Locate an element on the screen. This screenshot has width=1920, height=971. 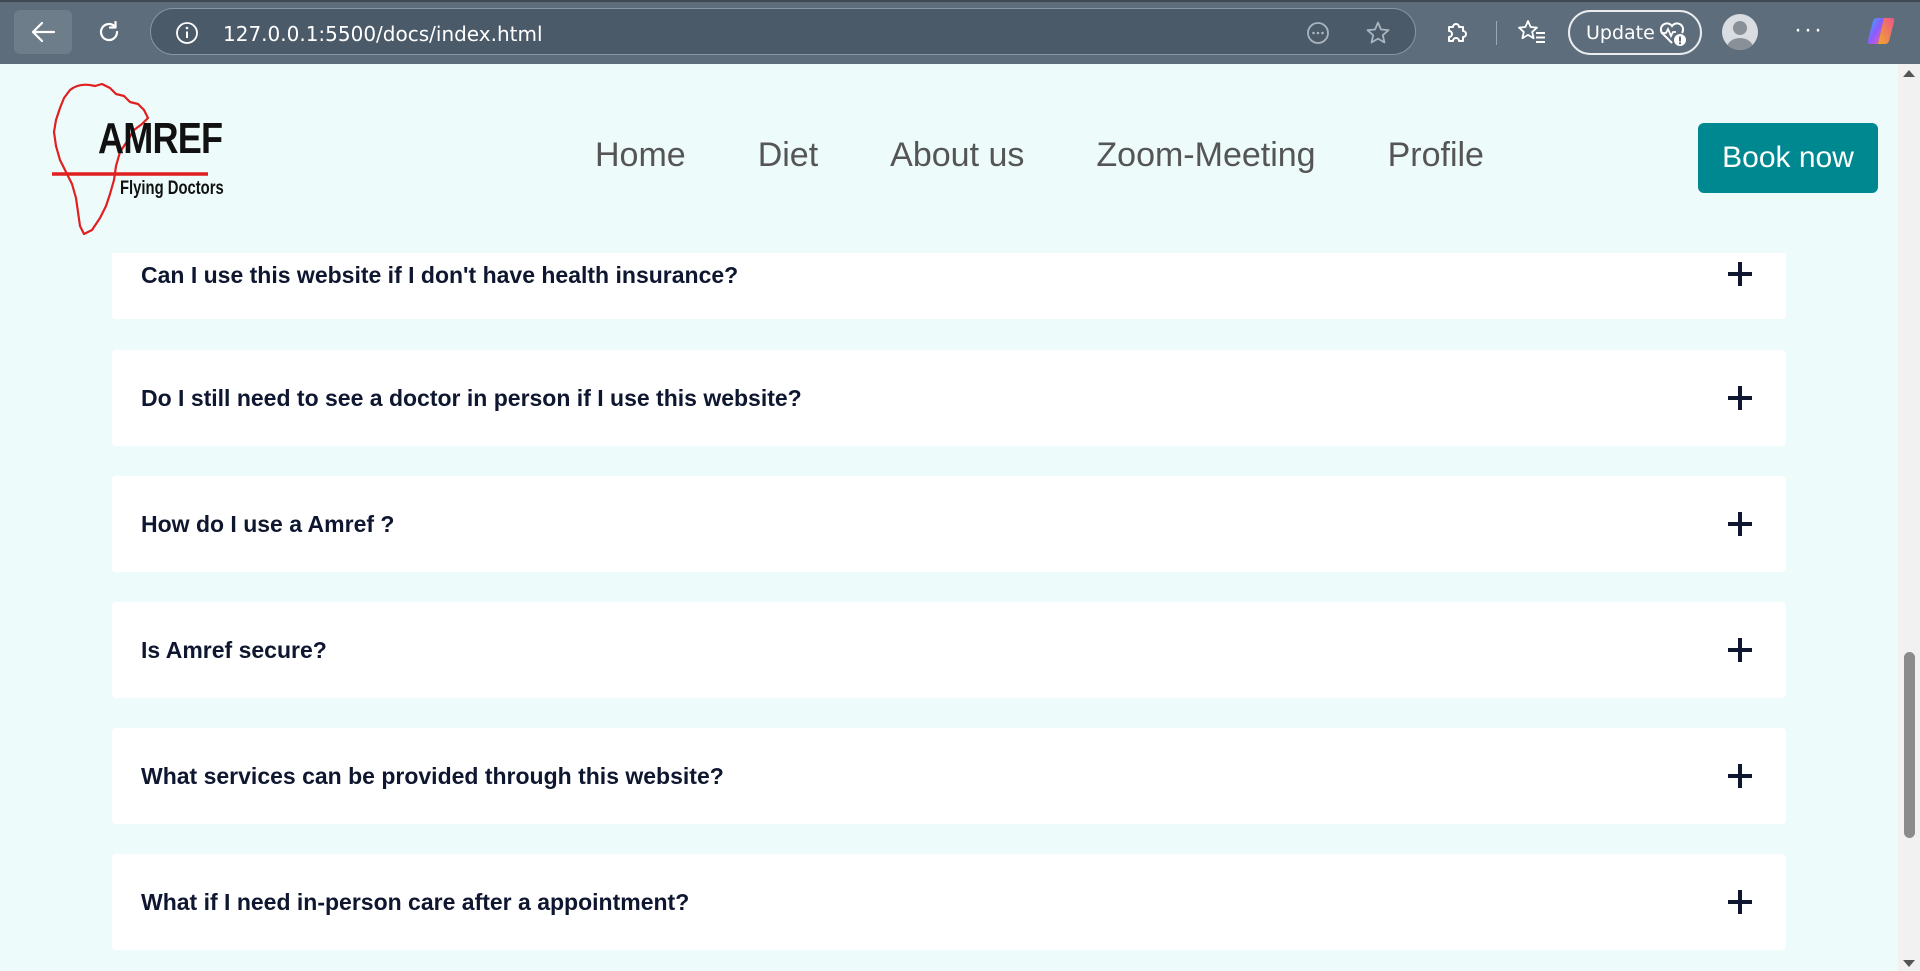
logo-brand: AMREF is located at coordinates (160, 138).